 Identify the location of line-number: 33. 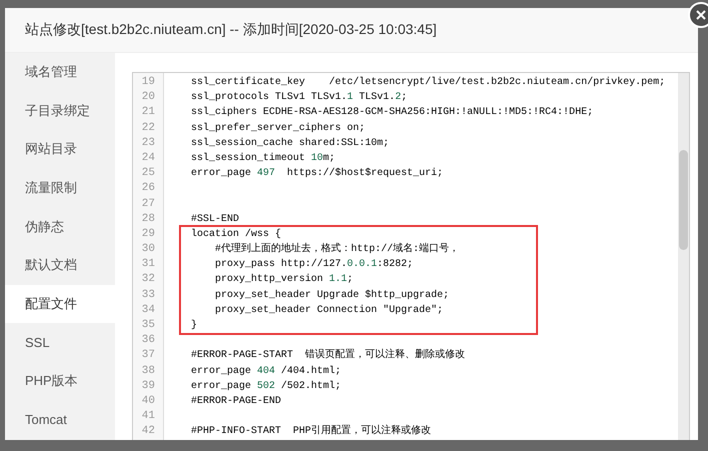
(148, 295).